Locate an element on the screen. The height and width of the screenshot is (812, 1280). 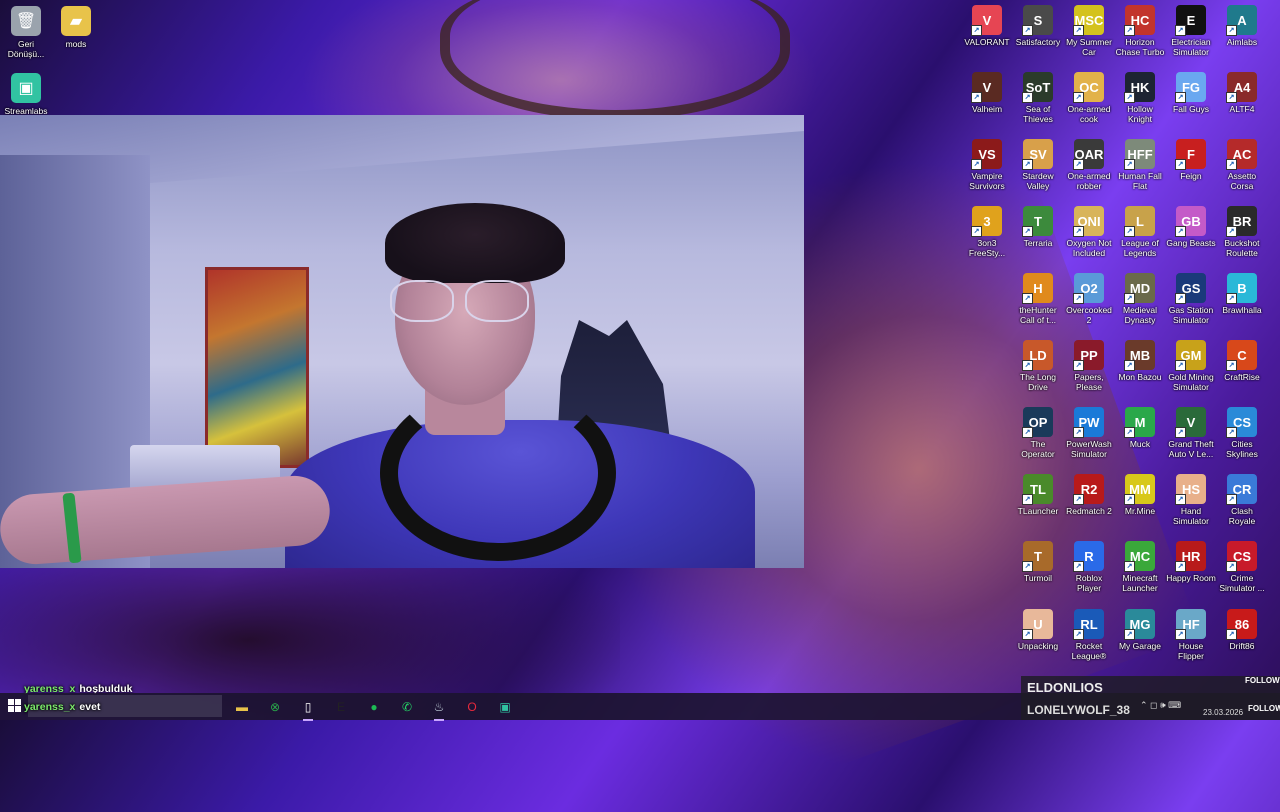
desktop-shortcut: B ↗ Brawlhalla is located at coordinates (1242, 294).